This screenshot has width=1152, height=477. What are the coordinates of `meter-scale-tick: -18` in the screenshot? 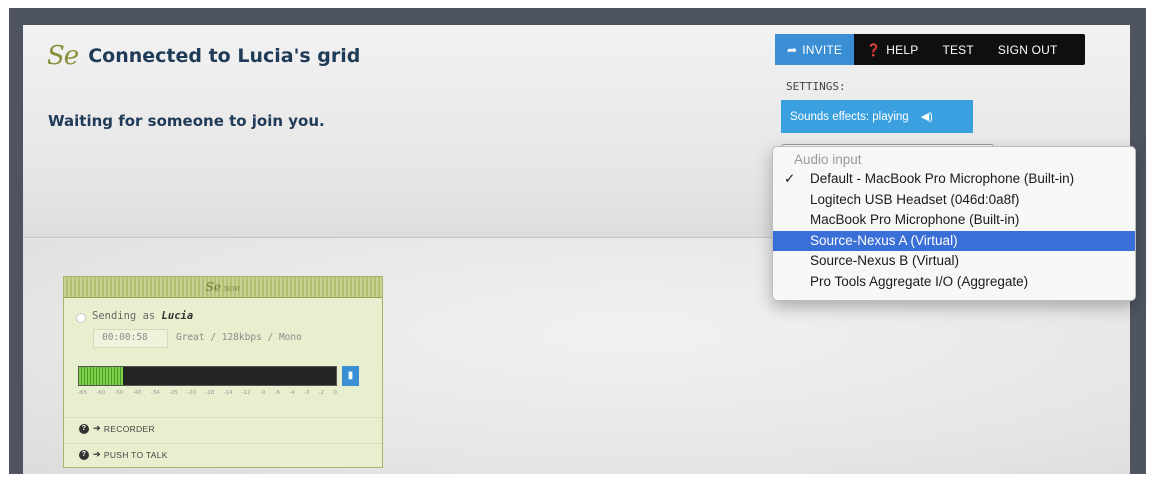 It's located at (210, 393).